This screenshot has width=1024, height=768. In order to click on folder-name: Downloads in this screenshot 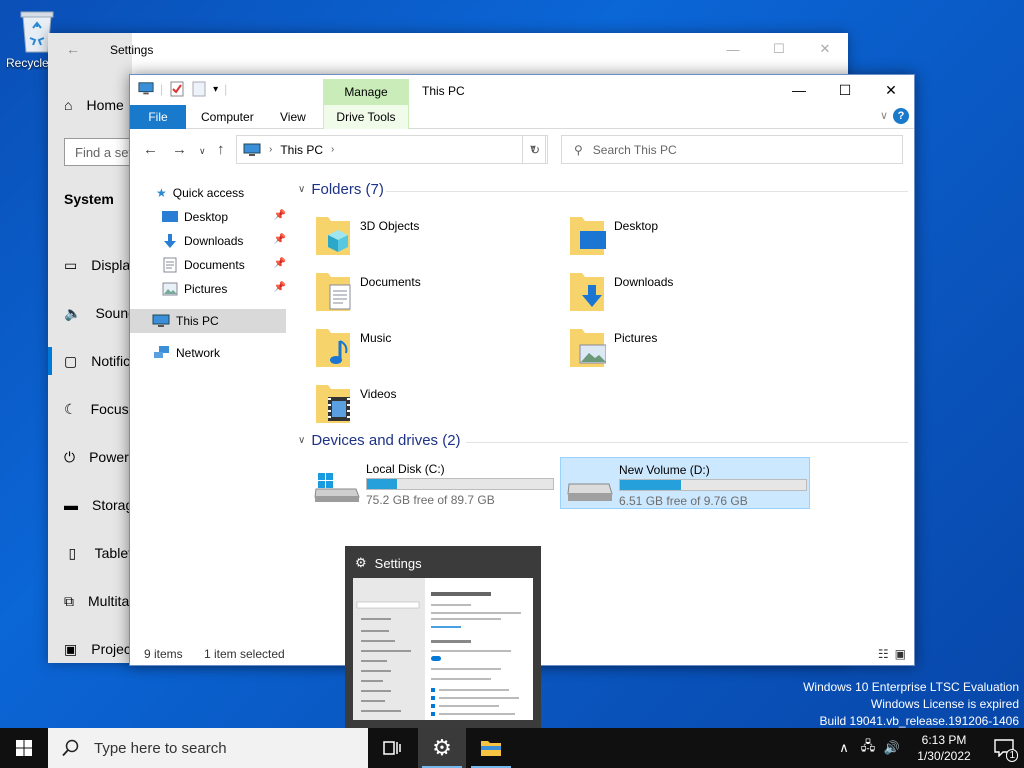, I will do `click(644, 282)`.